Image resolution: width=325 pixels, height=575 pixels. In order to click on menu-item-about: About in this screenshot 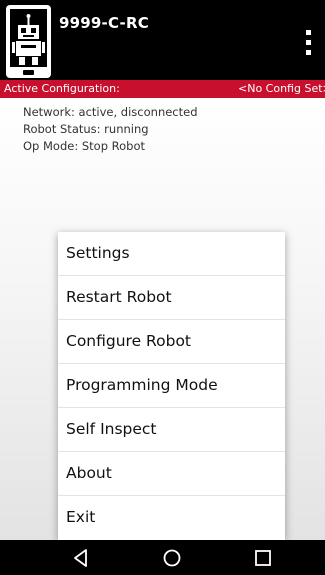, I will do `click(171, 474)`.